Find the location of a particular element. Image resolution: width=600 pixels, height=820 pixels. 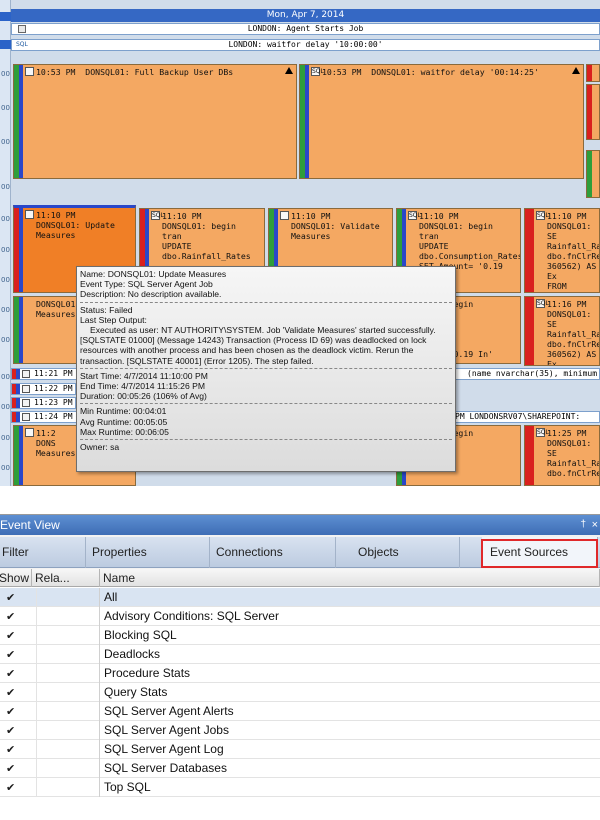

tooltip-event-type: Event Type: SQL Server Agent Job is located at coordinates (146, 284).